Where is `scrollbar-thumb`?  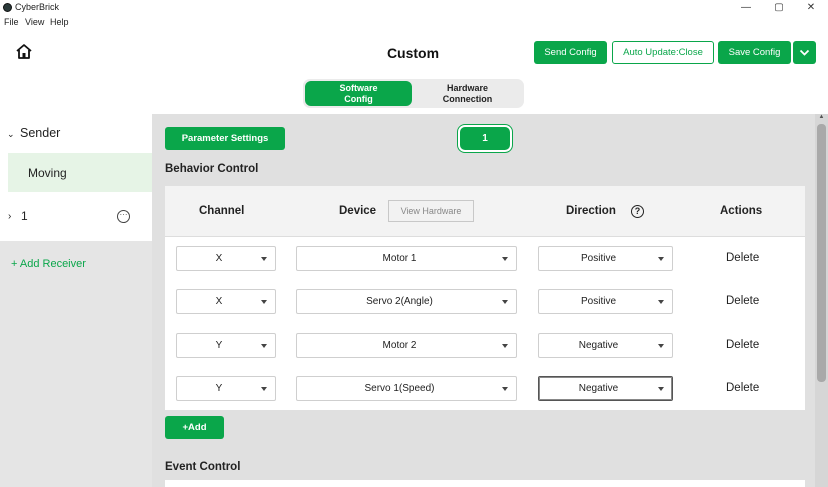 scrollbar-thumb is located at coordinates (821, 253).